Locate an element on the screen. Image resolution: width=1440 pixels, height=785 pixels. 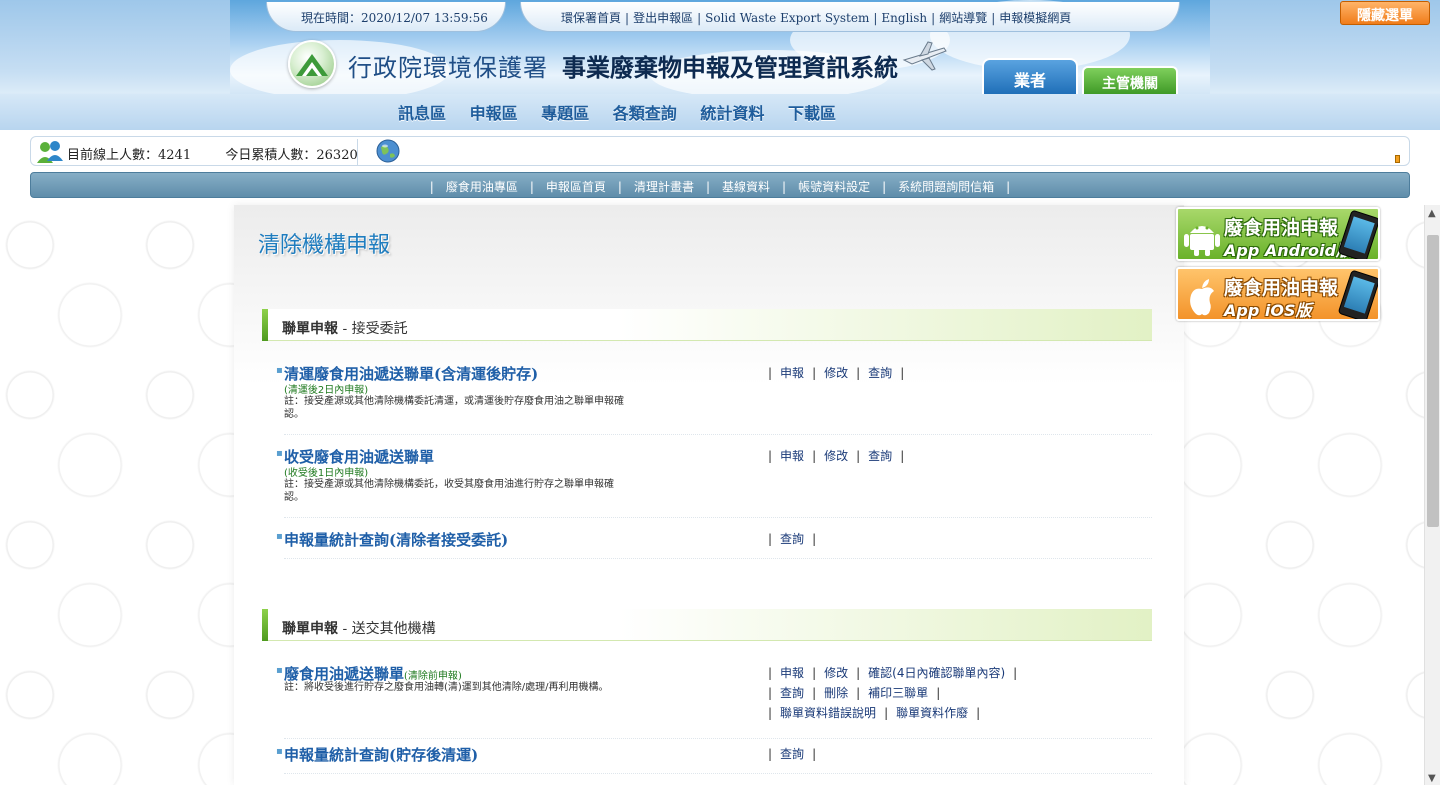
link-sitemap: 網站導覽 is located at coordinates (963, 18).